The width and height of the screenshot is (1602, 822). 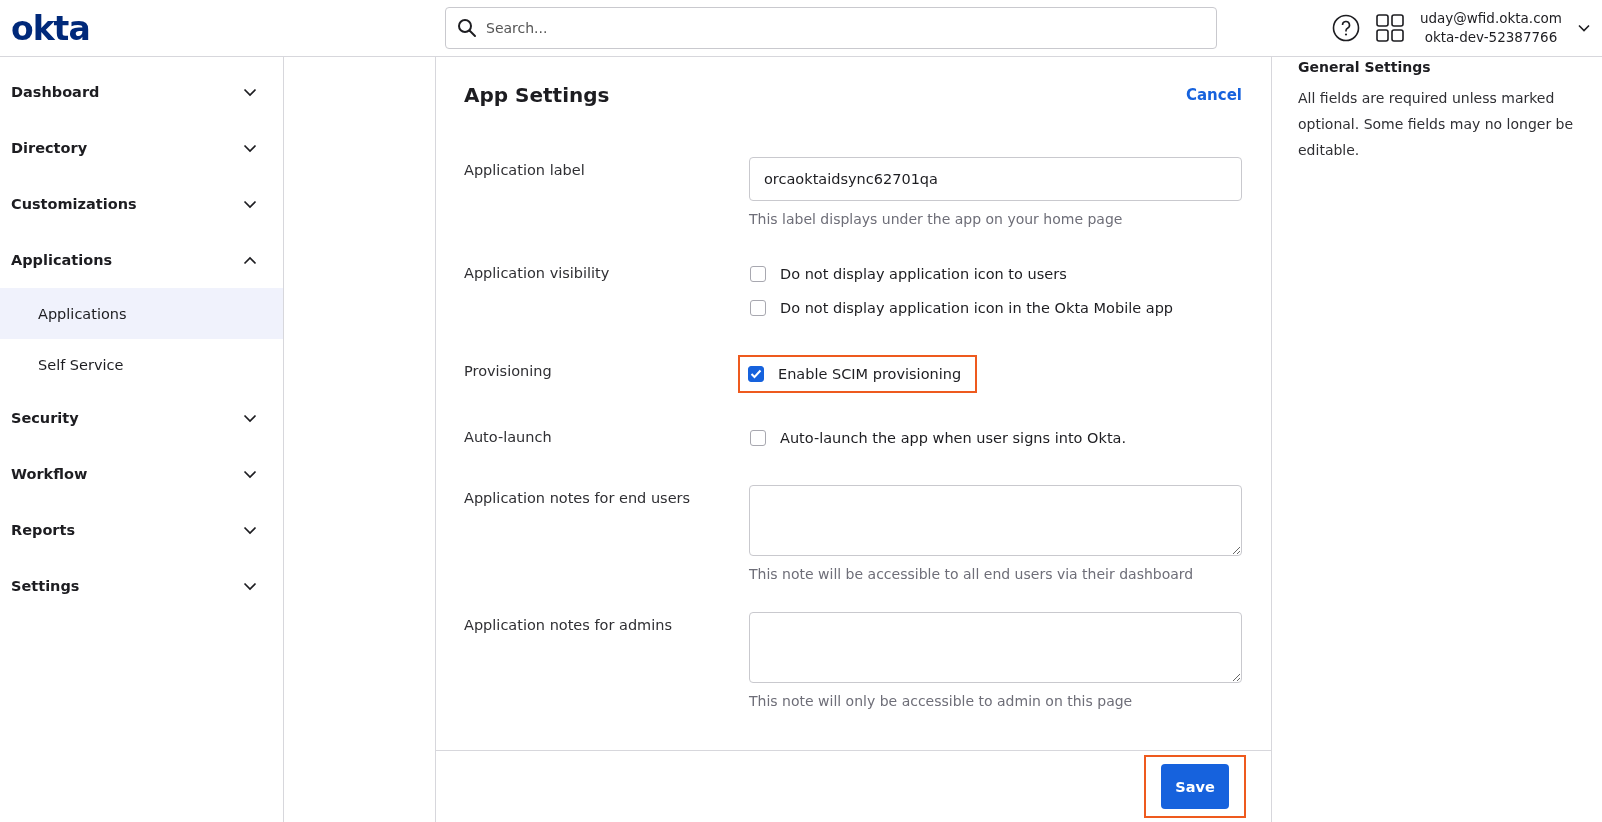 I want to click on checkbox-label: Auto-launch the app when user signs into Okta., so click(x=953, y=438).